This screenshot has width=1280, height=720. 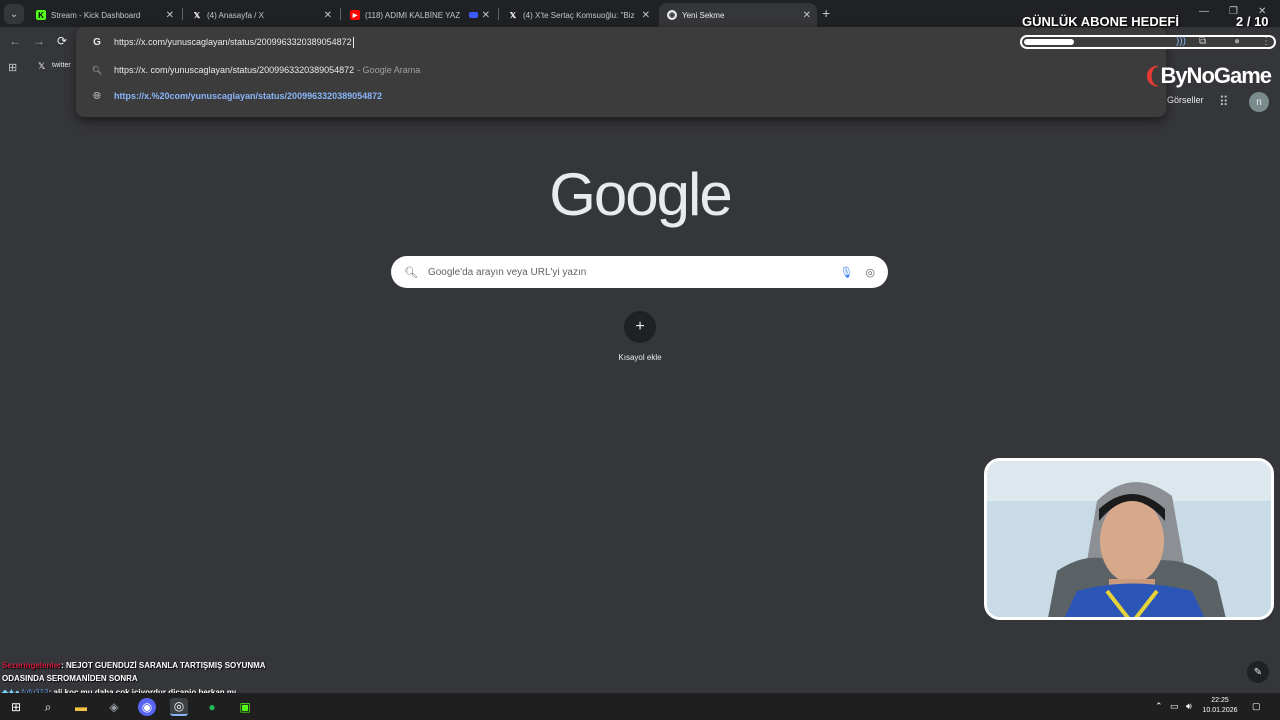 What do you see at coordinates (48, 707) in the screenshot?
I see `search-icon: ⌕` at bounding box center [48, 707].